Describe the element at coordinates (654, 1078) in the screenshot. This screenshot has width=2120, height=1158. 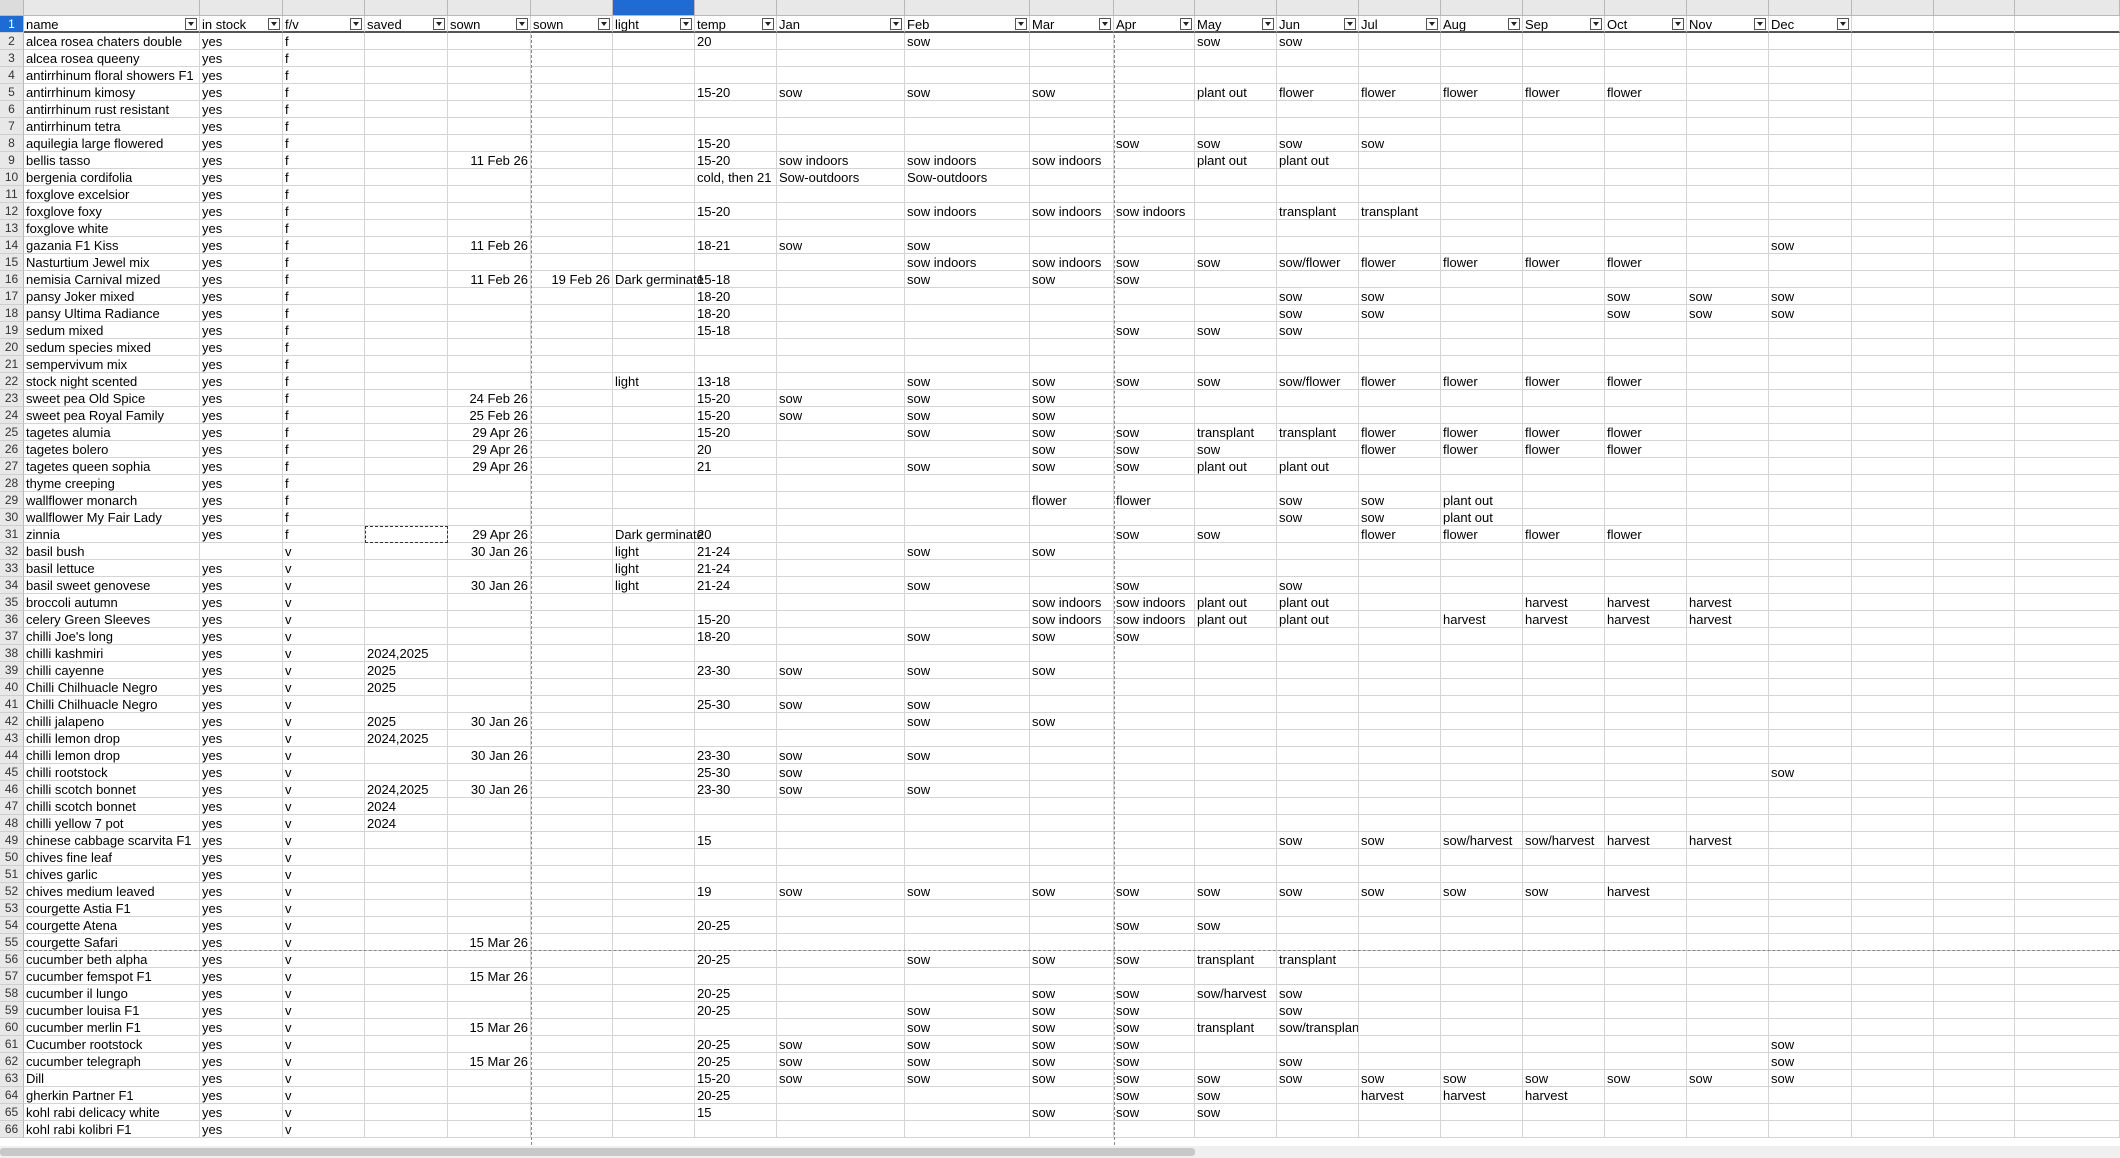
I see `cell-G63` at that location.